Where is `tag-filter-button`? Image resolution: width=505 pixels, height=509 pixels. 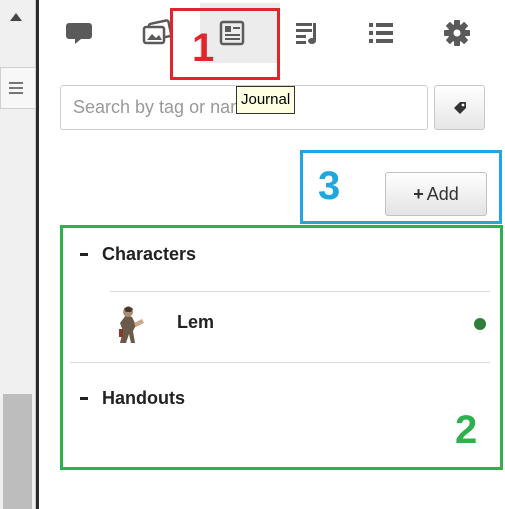 tag-filter-button is located at coordinates (459, 107).